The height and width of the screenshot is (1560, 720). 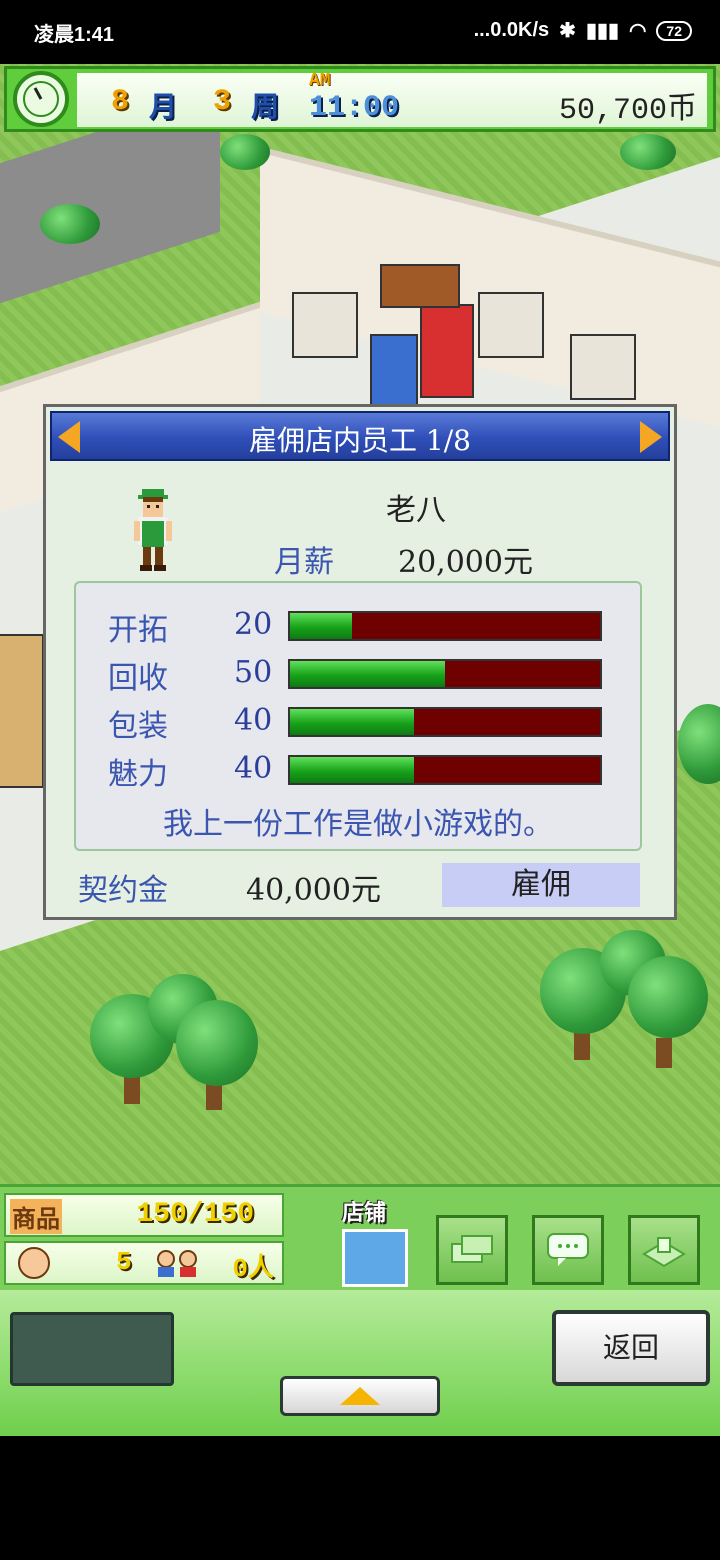 I want to click on month-number: 8, so click(x=120, y=102).